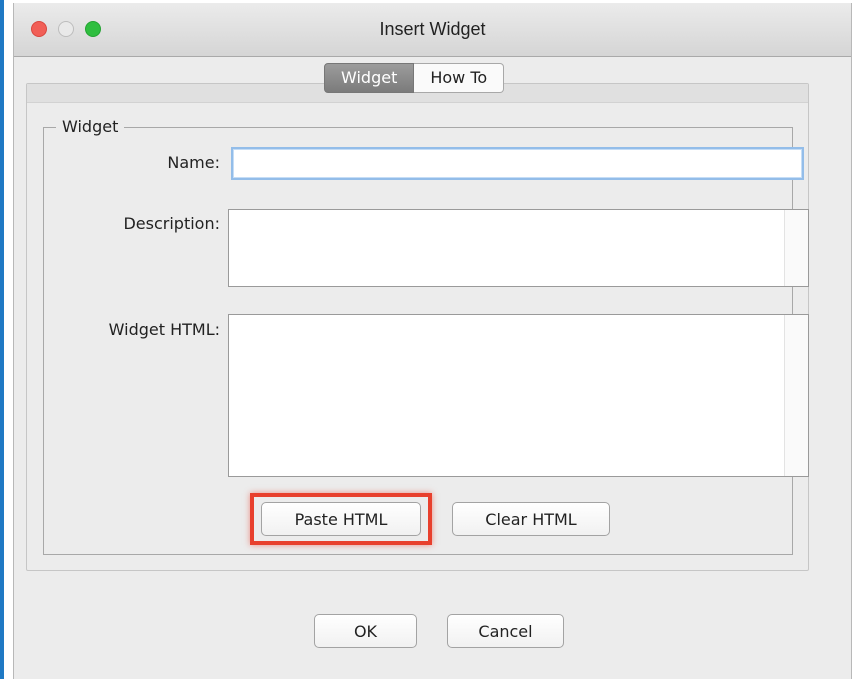 Image resolution: width=855 pixels, height=679 pixels. I want to click on paste-html-button: Paste HTML, so click(341, 519).